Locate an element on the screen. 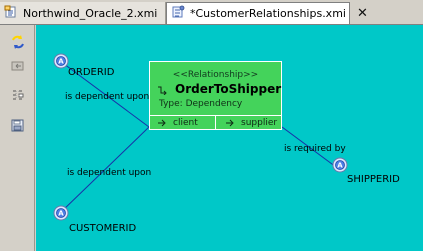 This screenshot has height=251, width=423. tab-label: Northwind_Oracle_2.xmi is located at coordinates (90, 13).